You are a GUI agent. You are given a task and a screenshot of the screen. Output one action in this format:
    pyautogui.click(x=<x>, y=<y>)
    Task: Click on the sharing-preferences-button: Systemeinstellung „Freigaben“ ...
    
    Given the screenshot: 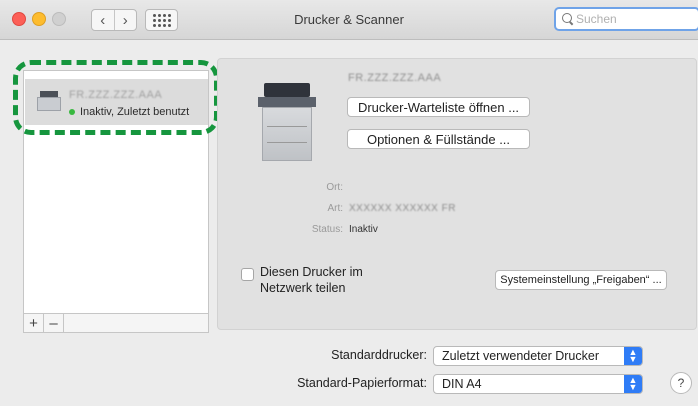 What is the action you would take?
    pyautogui.click(x=581, y=280)
    